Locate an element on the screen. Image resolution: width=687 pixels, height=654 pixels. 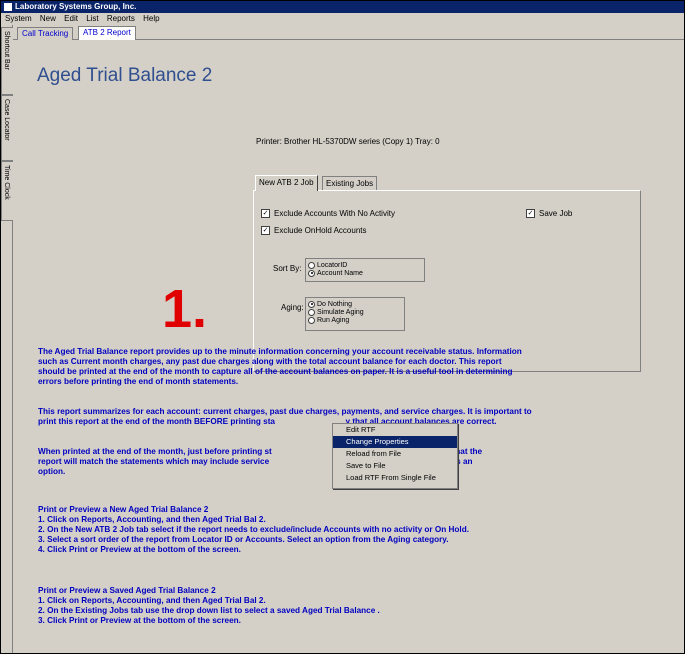
exclude-no-activity-label: Exclude Accounts With No Activity is located at coordinates (334, 213).